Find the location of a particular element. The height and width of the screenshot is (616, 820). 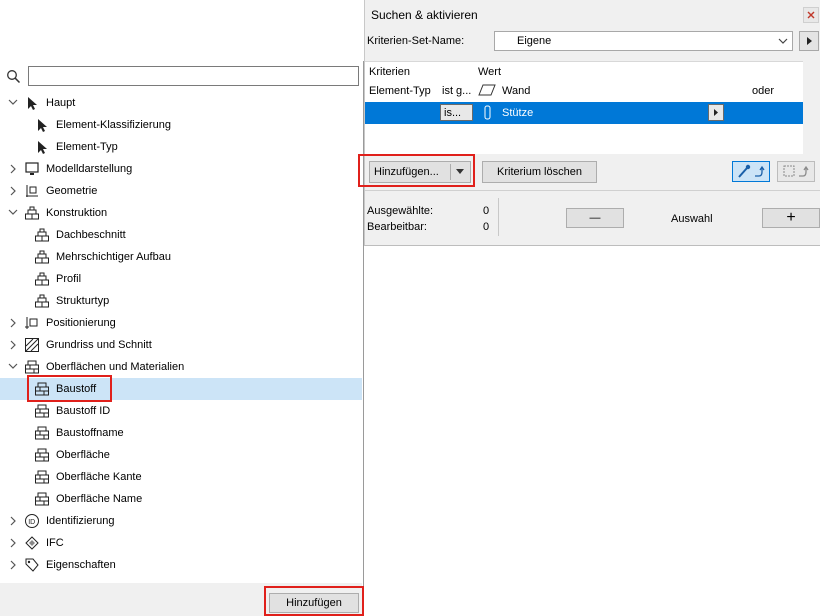

search-row is located at coordinates (182, 77).